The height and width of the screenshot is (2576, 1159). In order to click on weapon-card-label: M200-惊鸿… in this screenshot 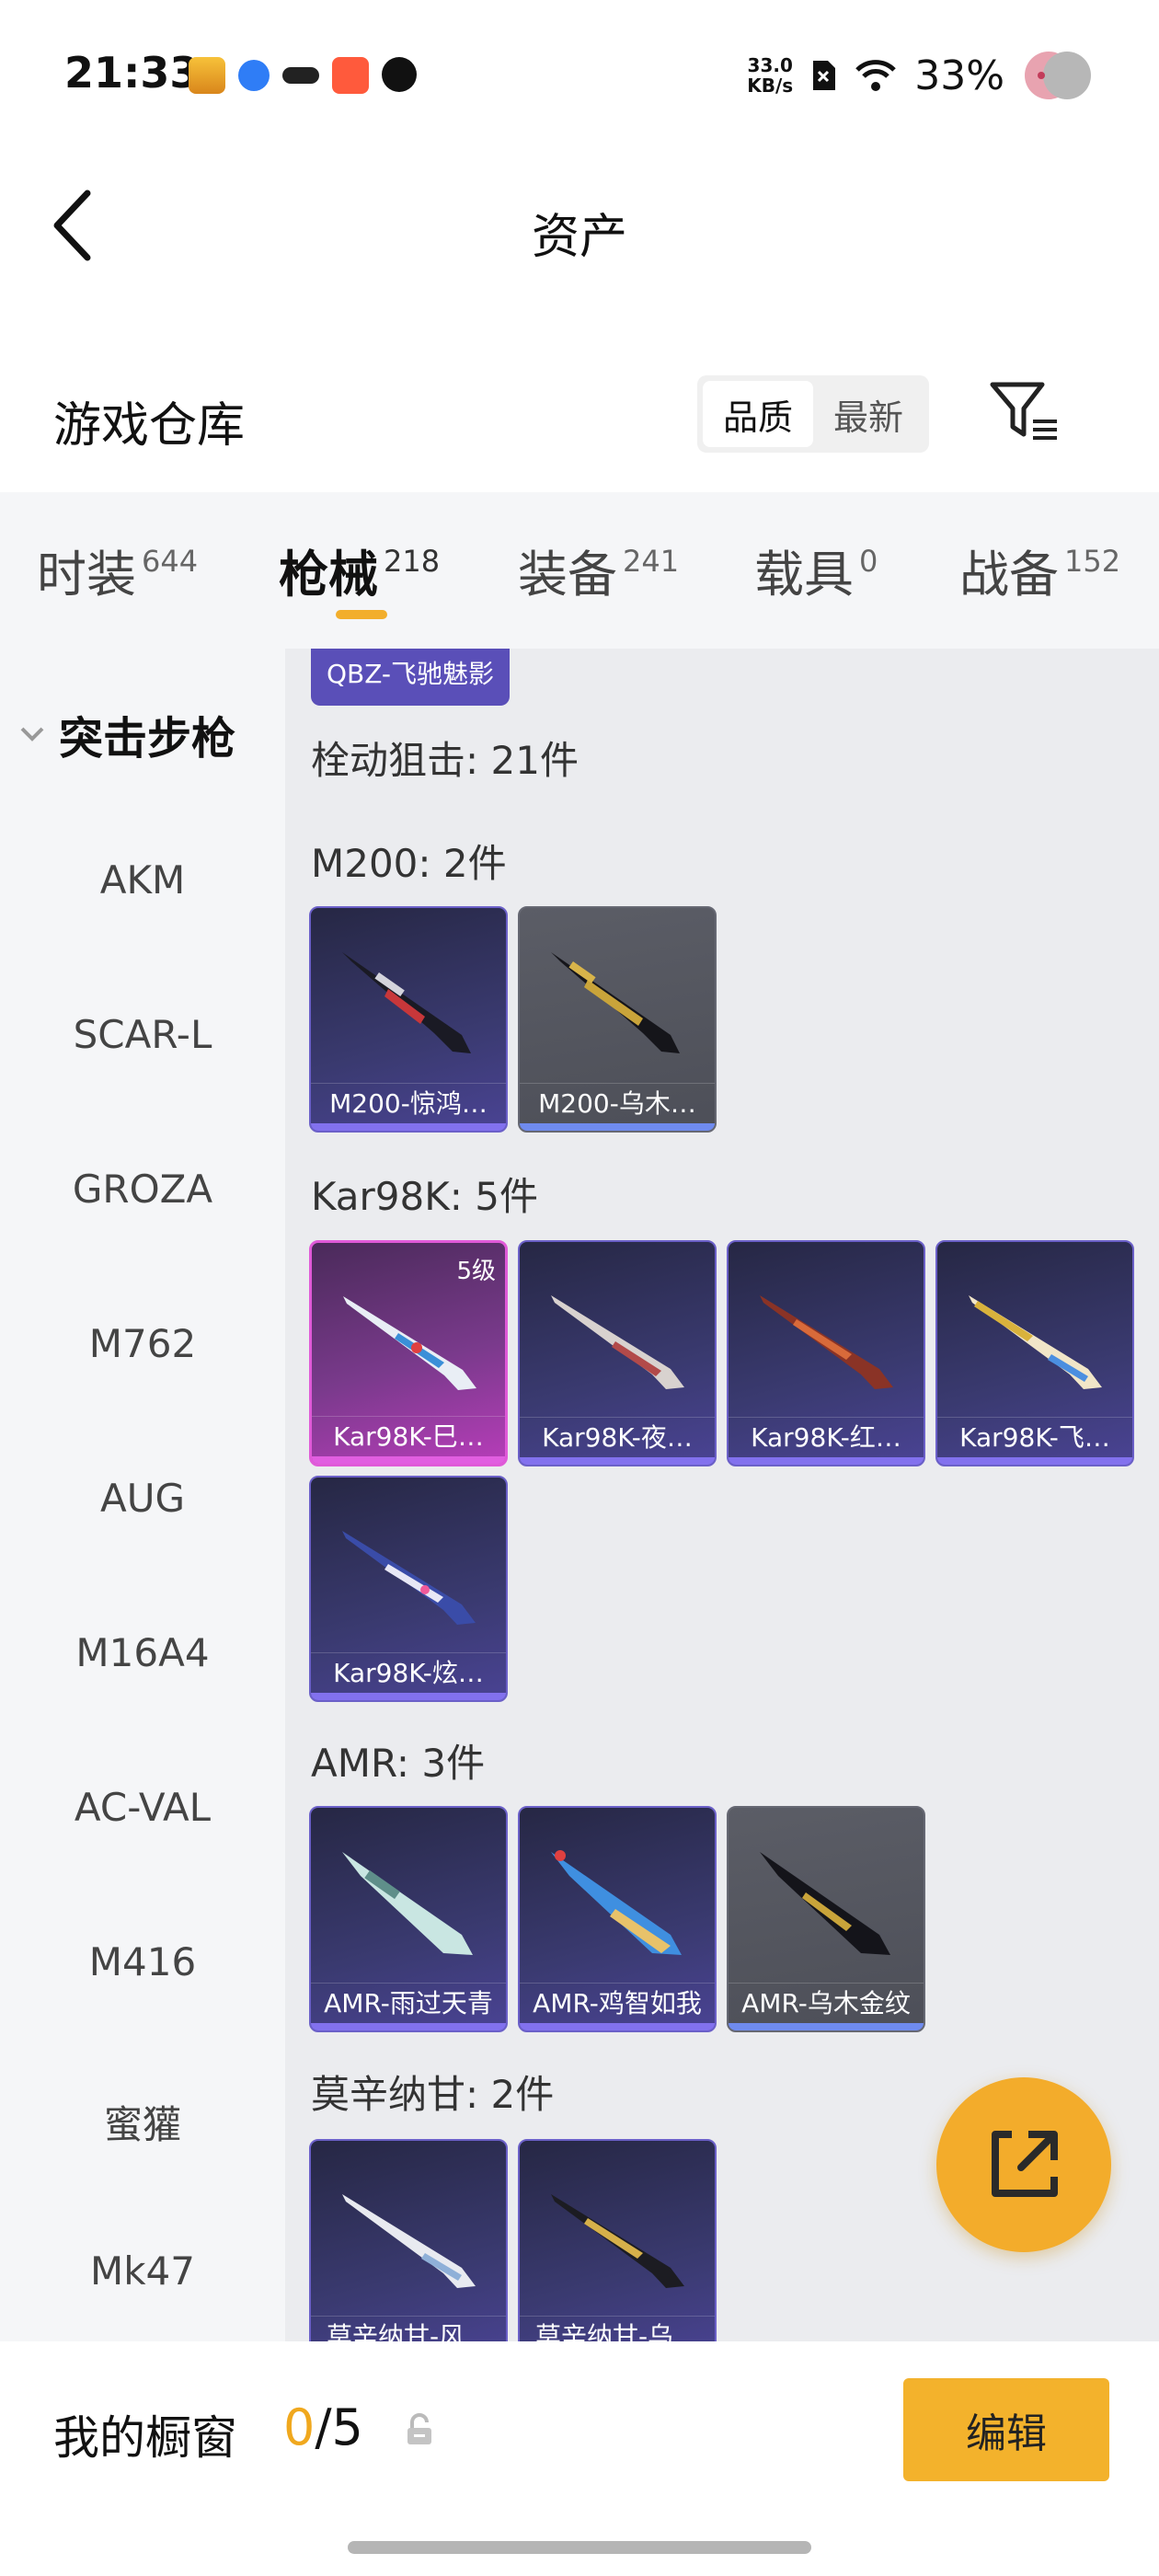, I will do `click(408, 1103)`.